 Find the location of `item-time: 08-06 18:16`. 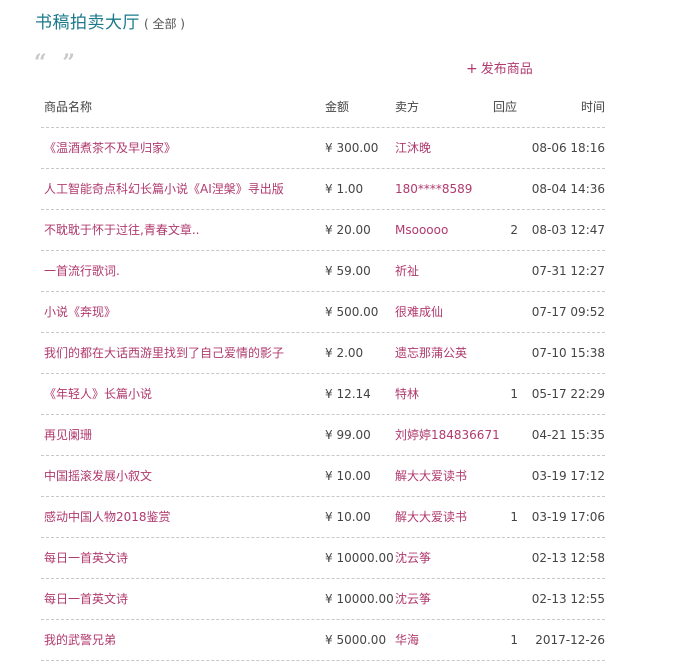

item-time: 08-06 18:16 is located at coordinates (568, 148).